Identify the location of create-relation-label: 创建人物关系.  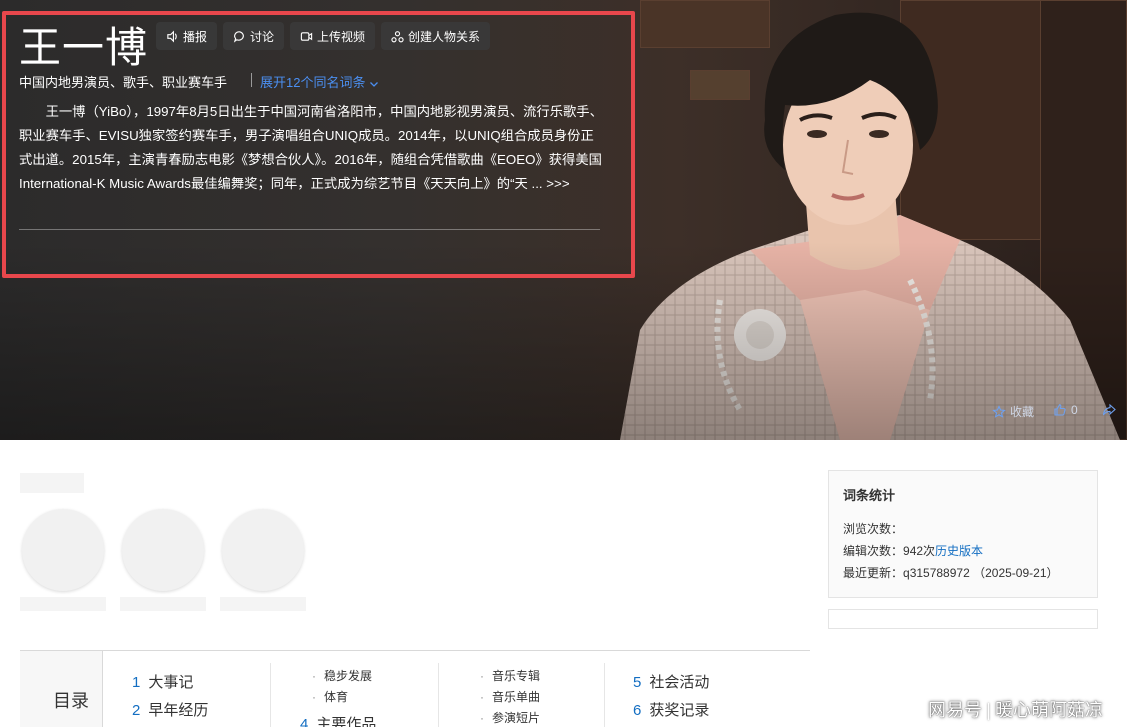
(444, 36).